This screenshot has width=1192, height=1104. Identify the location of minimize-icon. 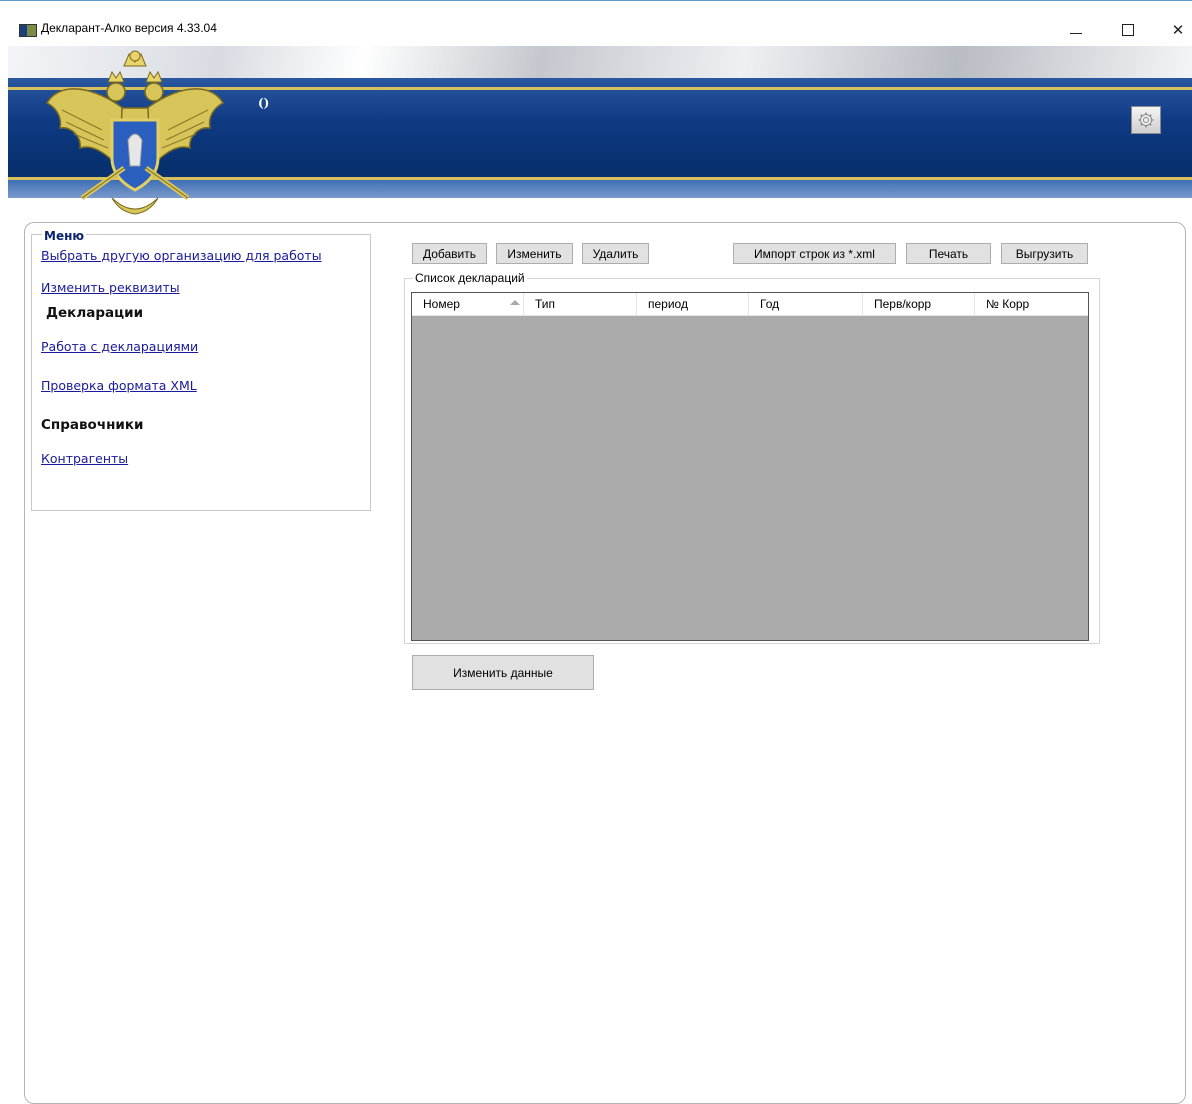
(1076, 30).